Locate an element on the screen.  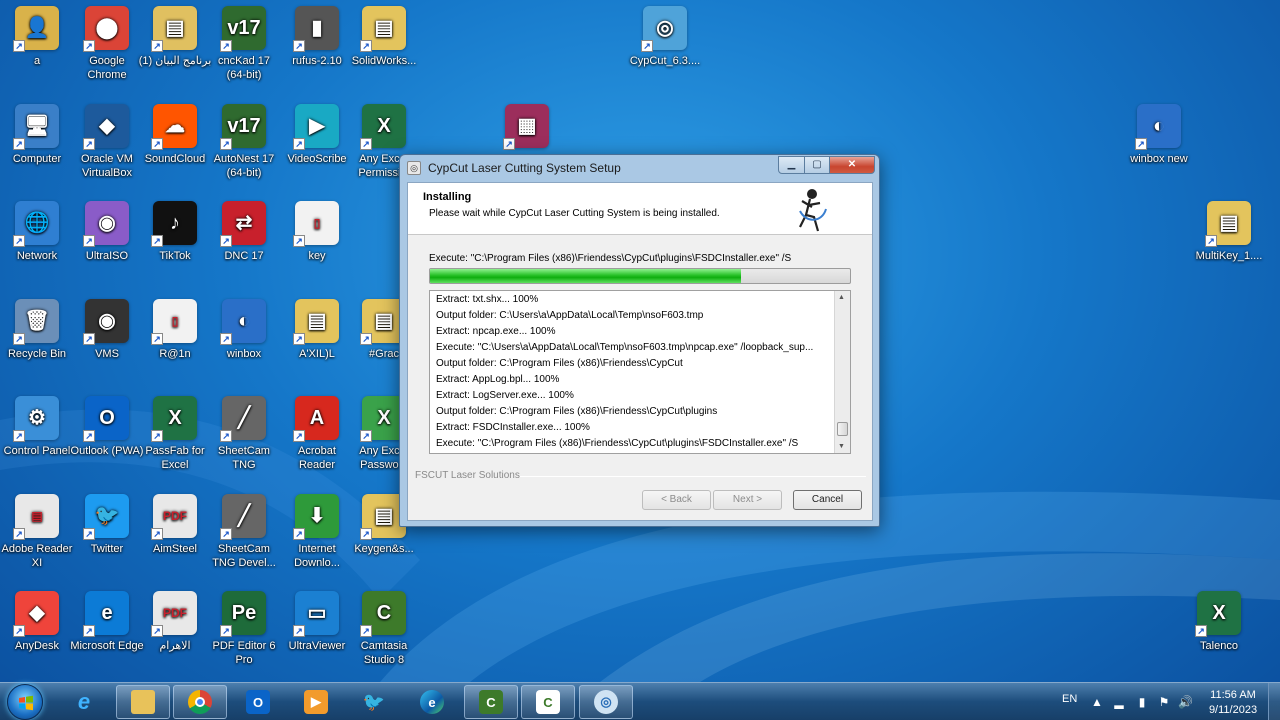
desktop-icon: ▤ ↗ Adobe Reader XI is located at coordinates (37, 532).